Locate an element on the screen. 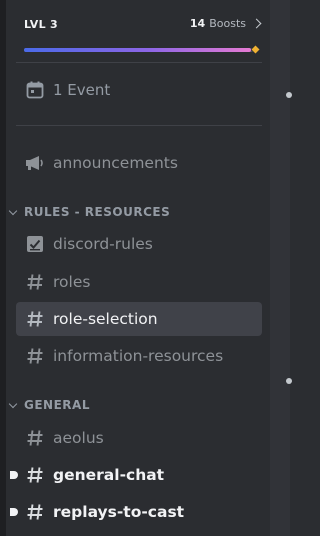 The height and width of the screenshot is (536, 320). channel-name: information-resources is located at coordinates (138, 356).